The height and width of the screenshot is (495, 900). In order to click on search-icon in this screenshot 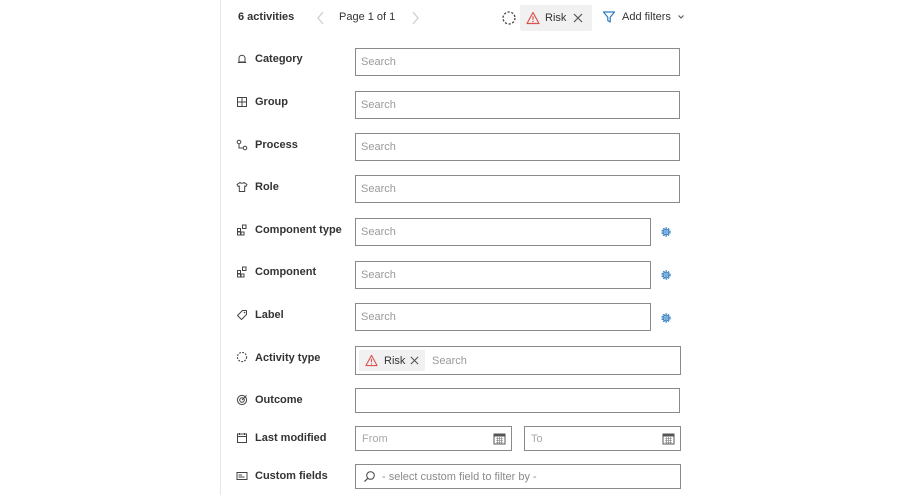, I will do `click(369, 477)`.